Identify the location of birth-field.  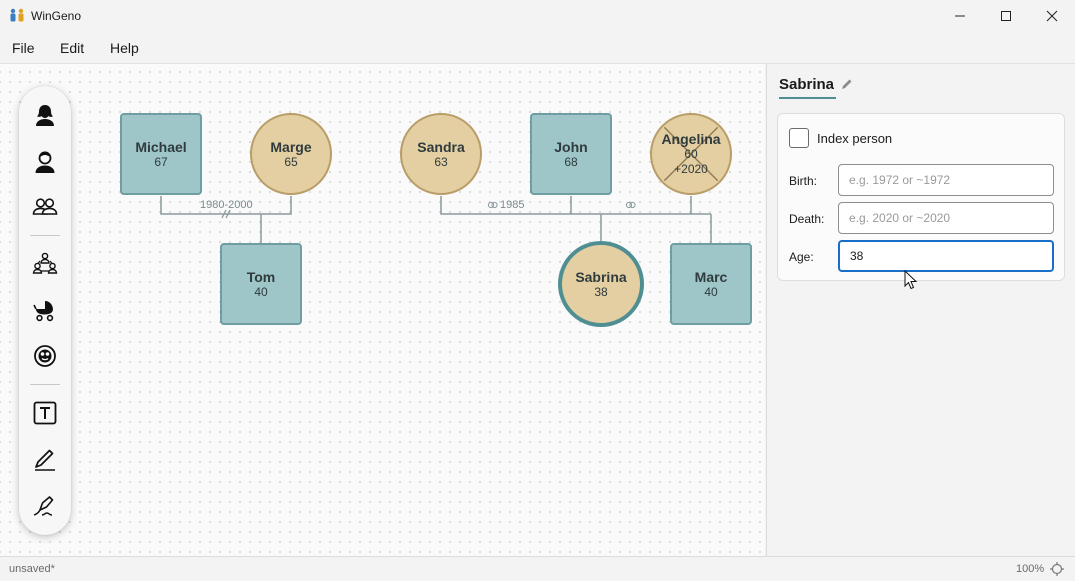
(946, 180).